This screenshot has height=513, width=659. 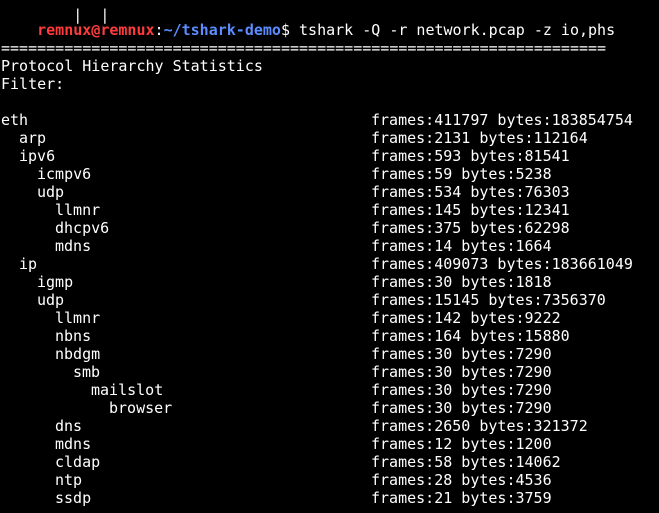 I want to click on prompt-user-host: remnux@remnux, so click(x=96, y=30).